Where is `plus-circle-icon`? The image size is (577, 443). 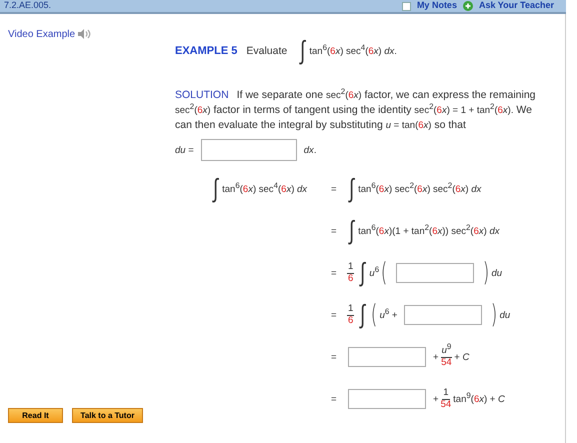 plus-circle-icon is located at coordinates (467, 6).